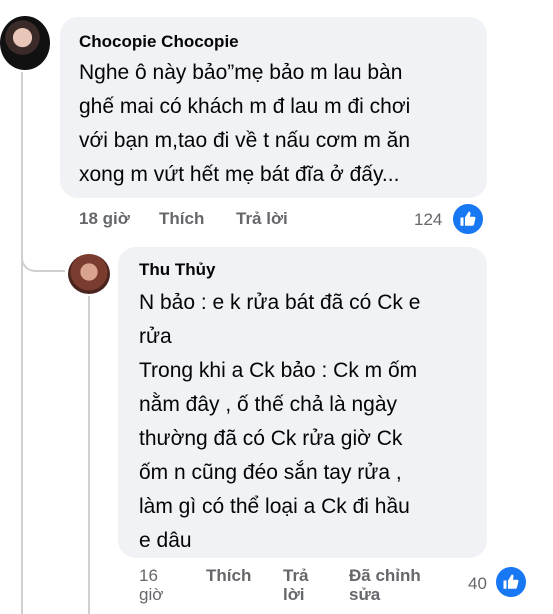 The image size is (553, 614). Describe the element at coordinates (104, 219) in the screenshot. I see `comment-timestamp: 18 giờ` at that location.